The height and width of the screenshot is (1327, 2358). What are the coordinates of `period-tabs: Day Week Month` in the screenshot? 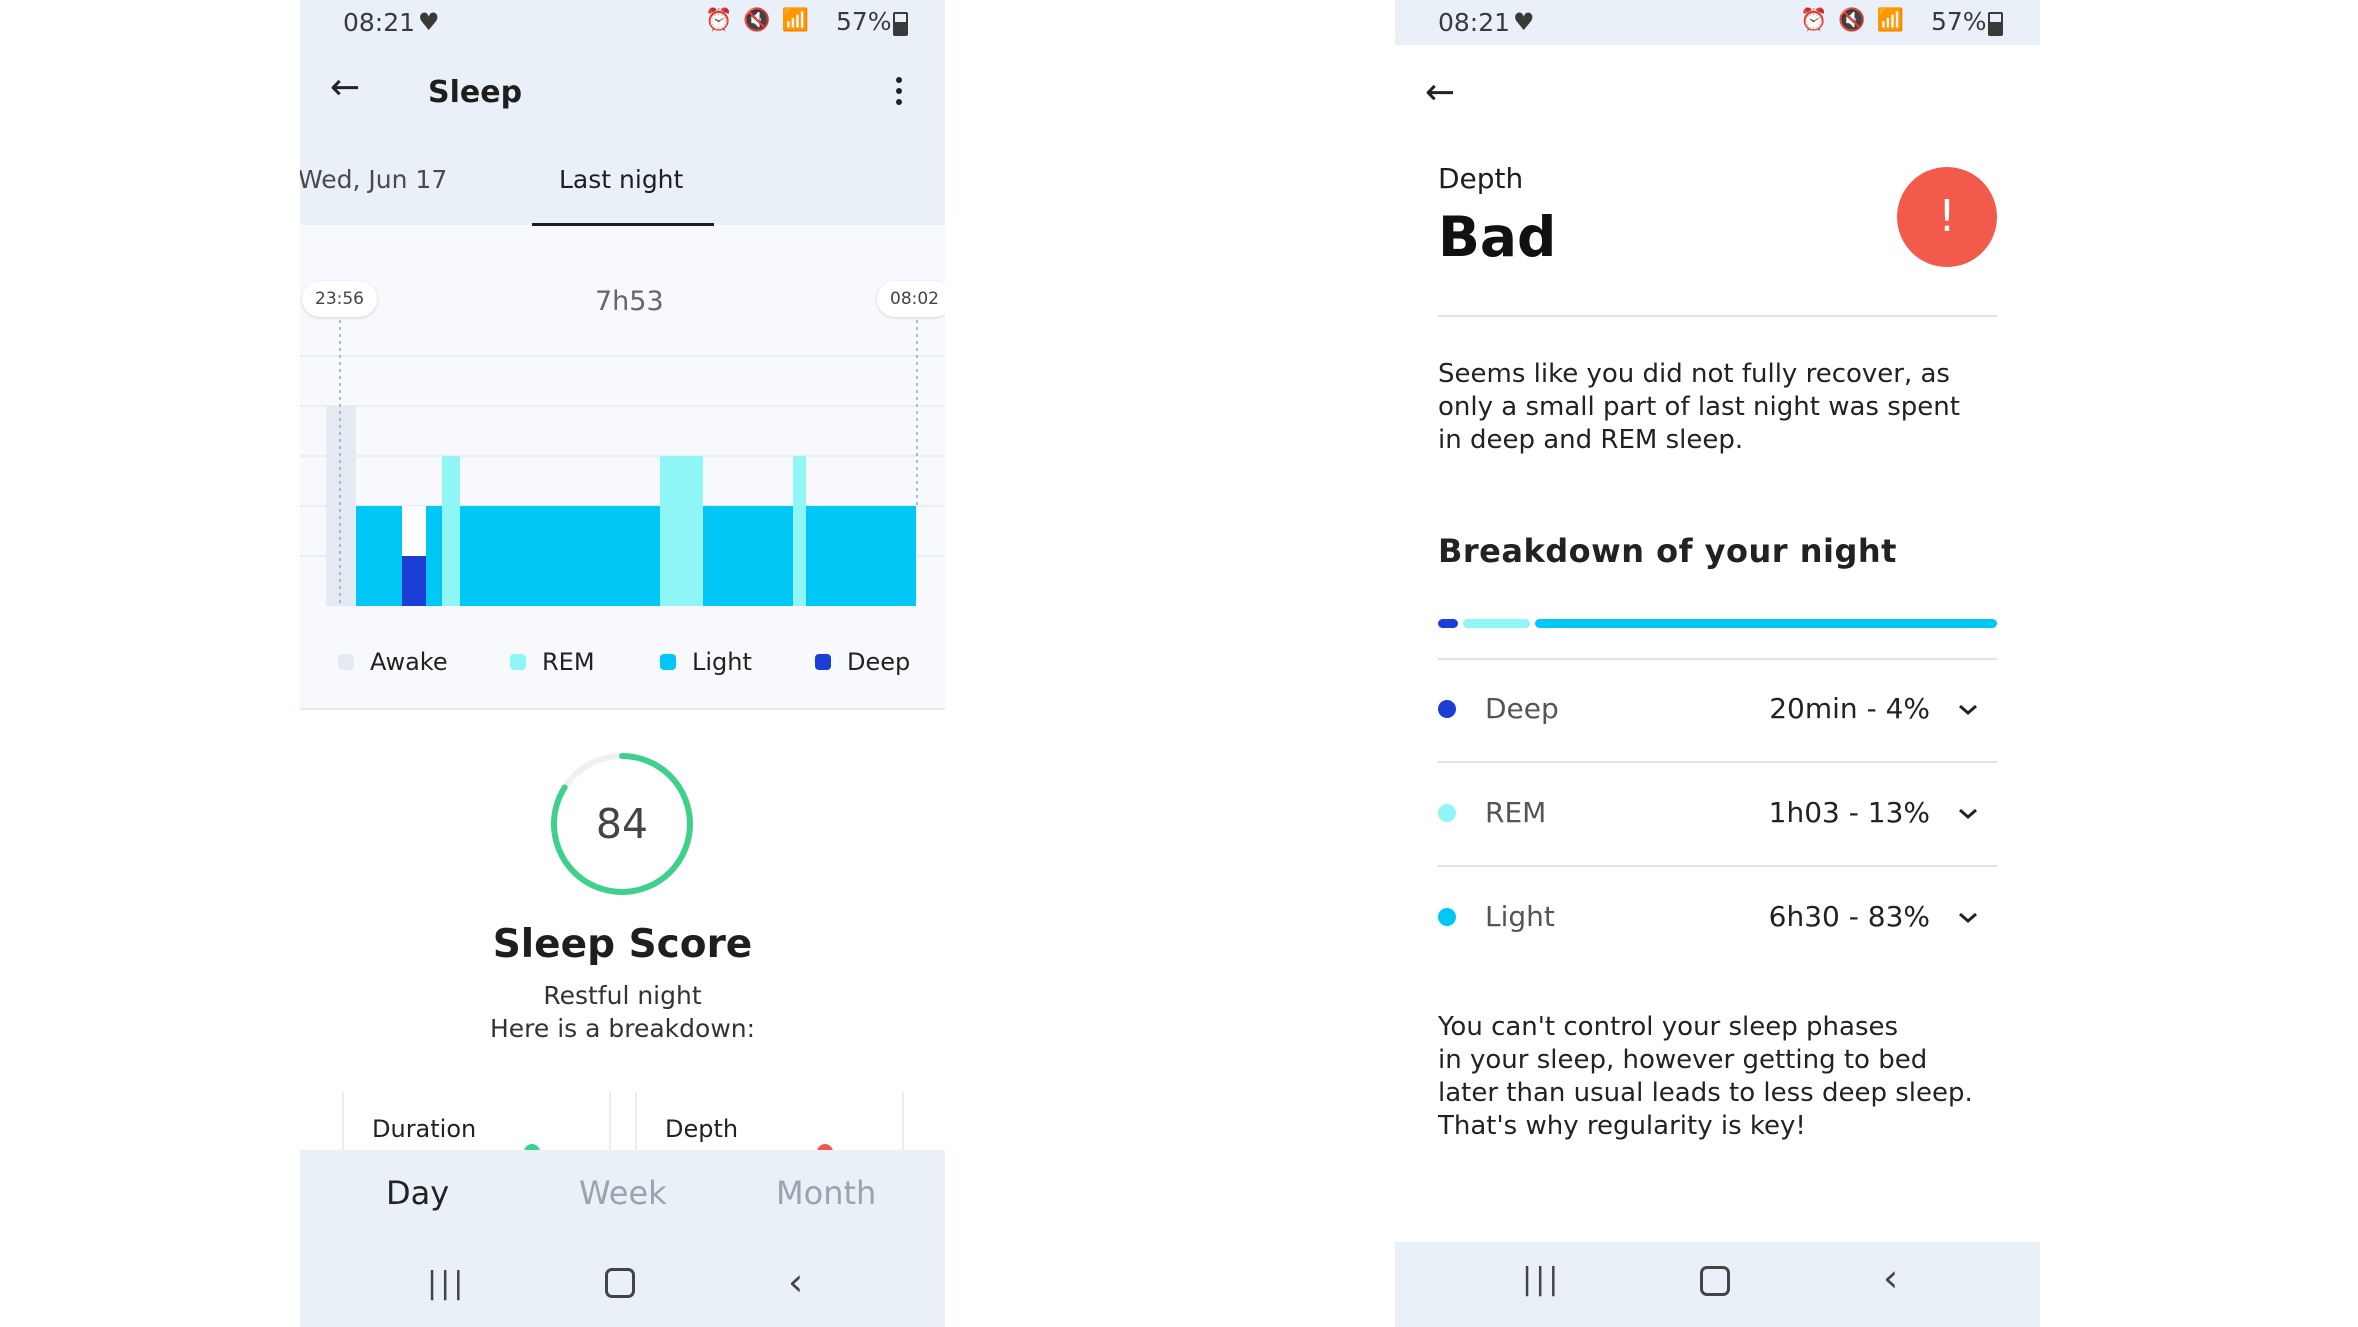 It's located at (622, 1200).